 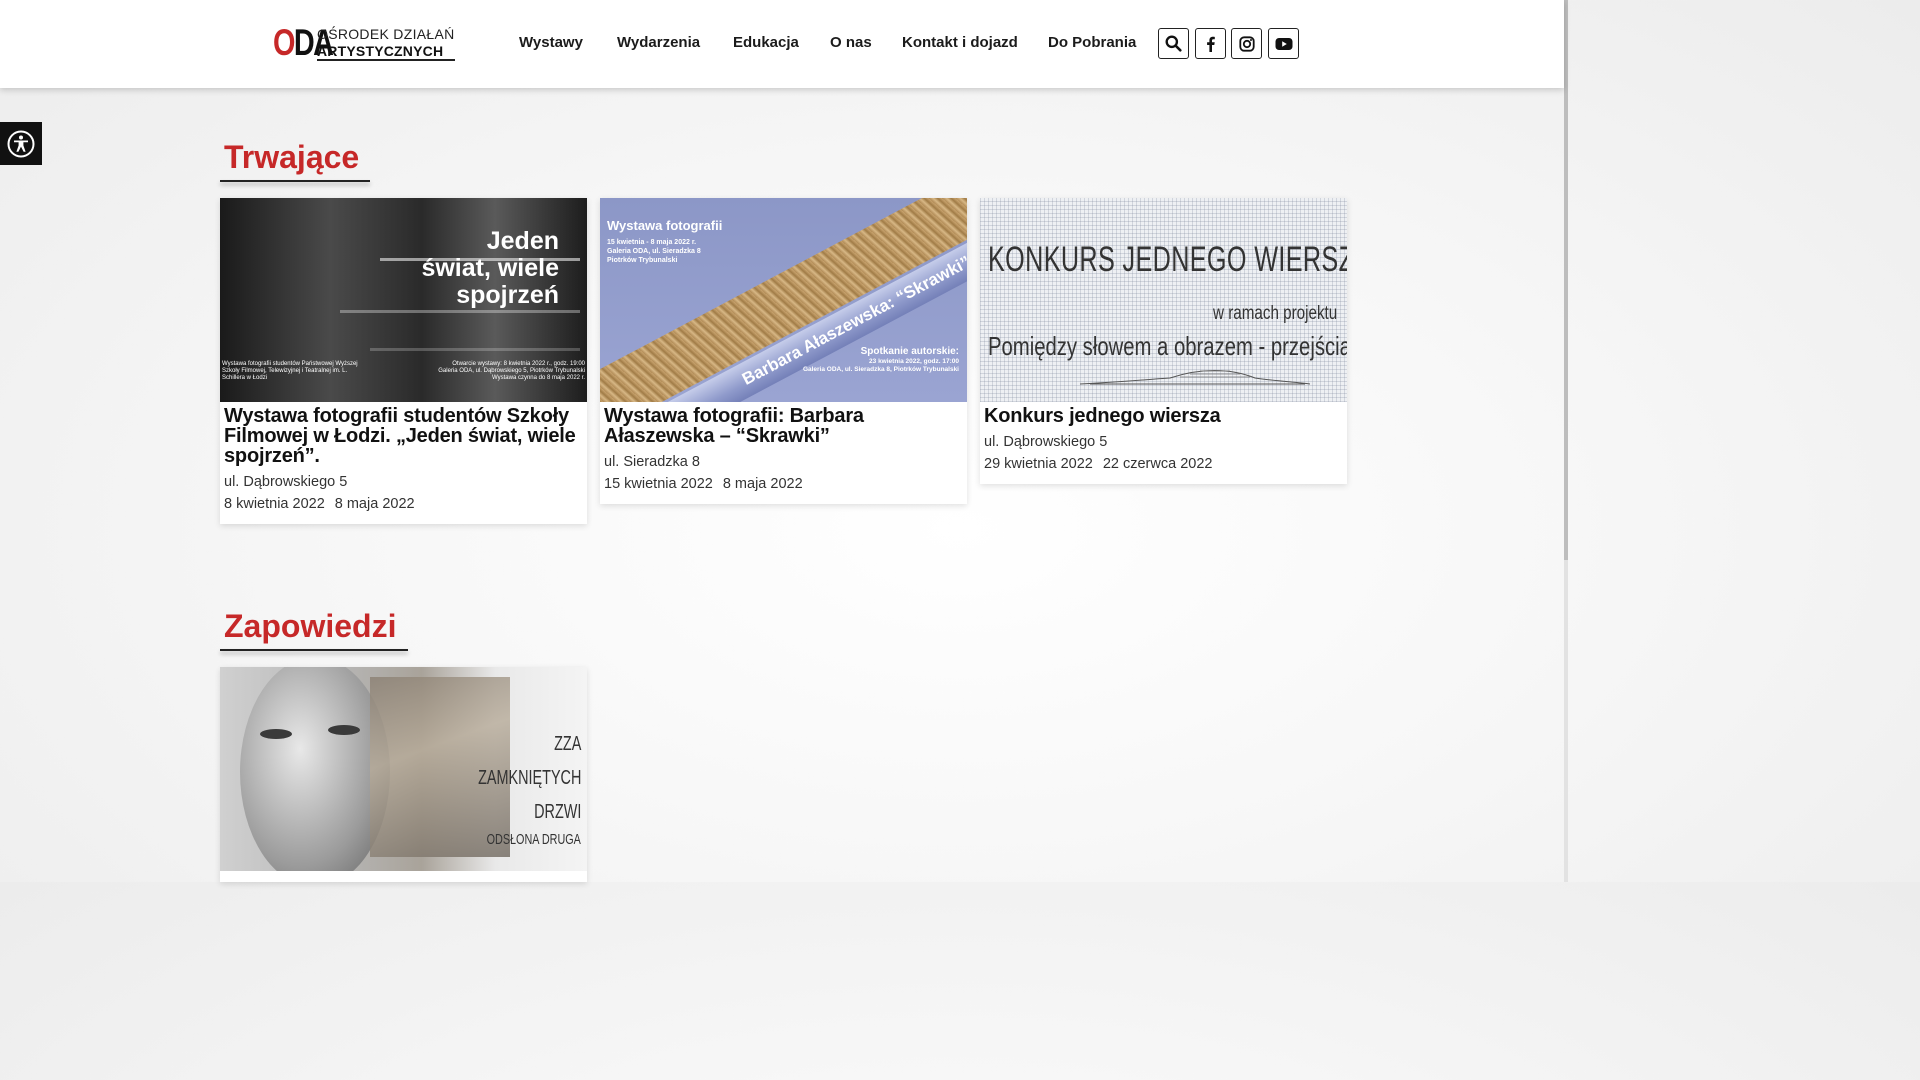 I want to click on event-dates: 29 kwietnia 2022 22 czerwca 2022, so click(x=1163, y=464).